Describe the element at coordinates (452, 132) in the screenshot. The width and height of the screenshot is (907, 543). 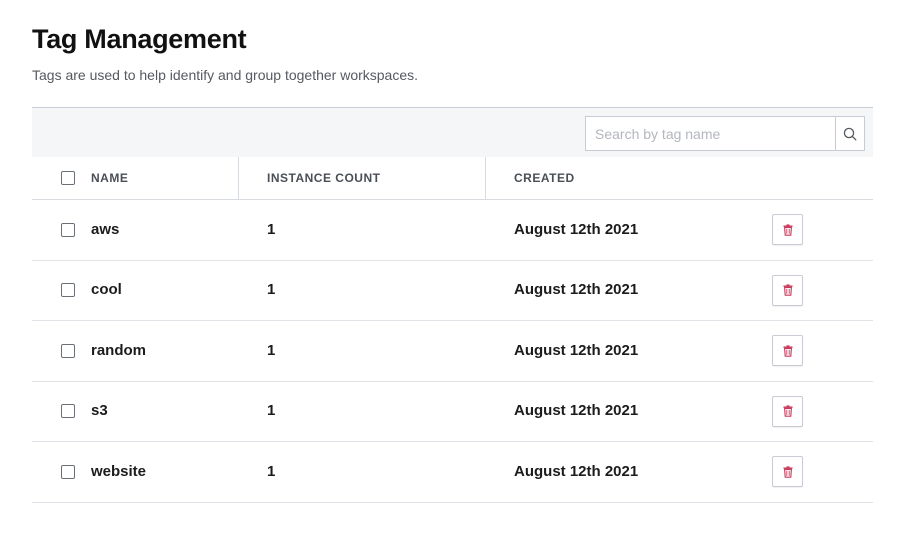
I see `table-toolbar` at that location.